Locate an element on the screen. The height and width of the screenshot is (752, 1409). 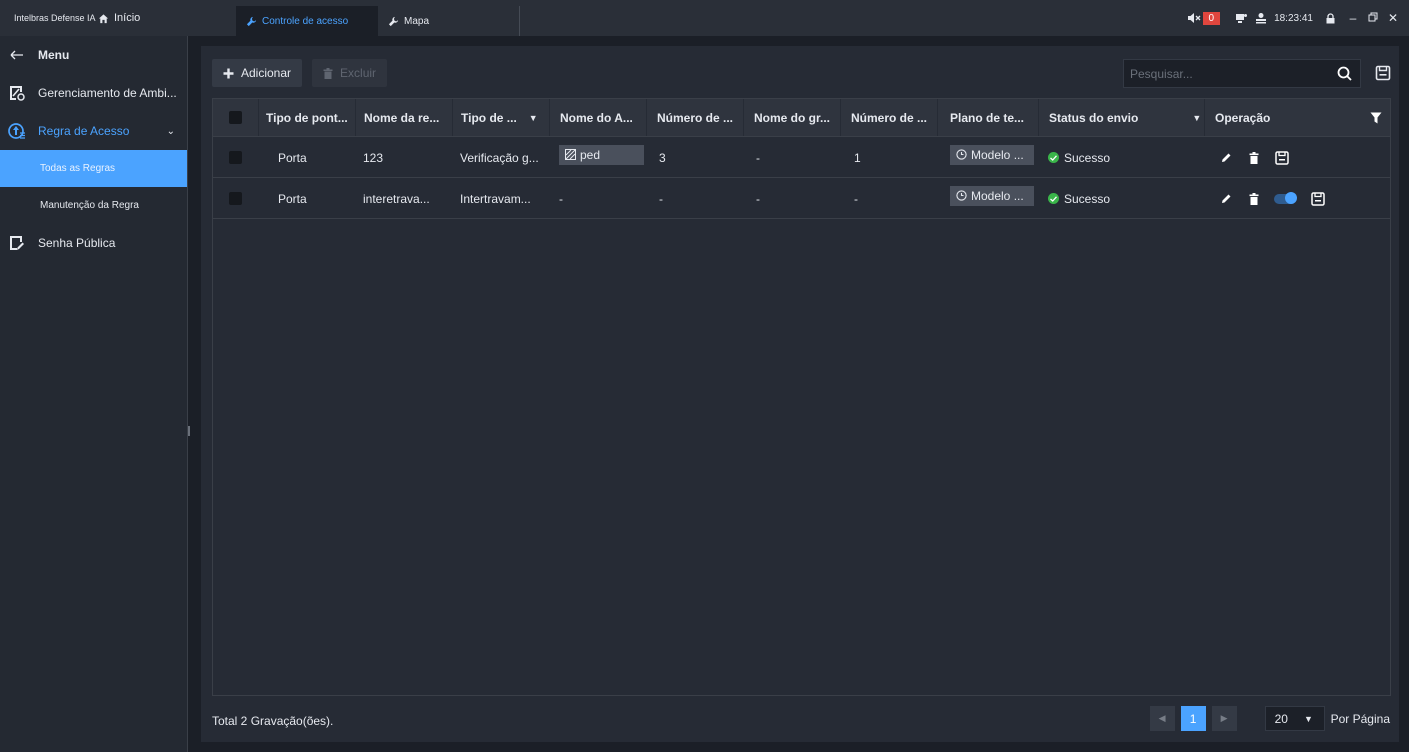
splitter-line is located at coordinates (187, 394).